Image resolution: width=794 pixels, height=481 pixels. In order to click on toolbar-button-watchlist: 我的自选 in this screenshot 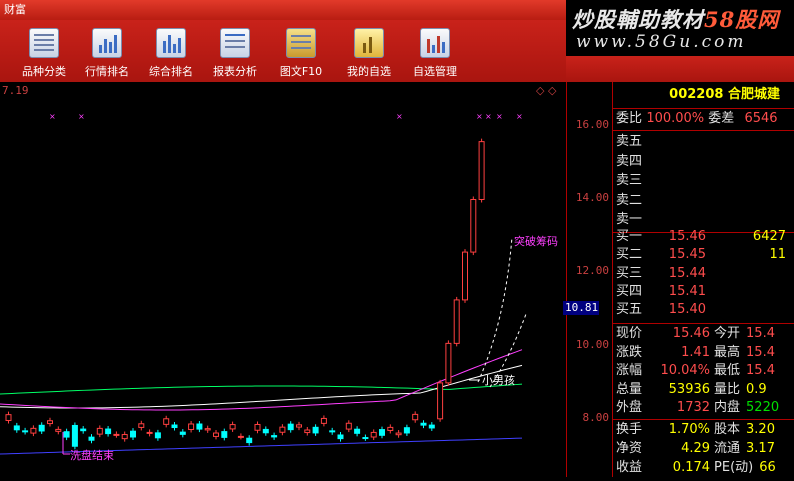, I will do `click(369, 52)`.